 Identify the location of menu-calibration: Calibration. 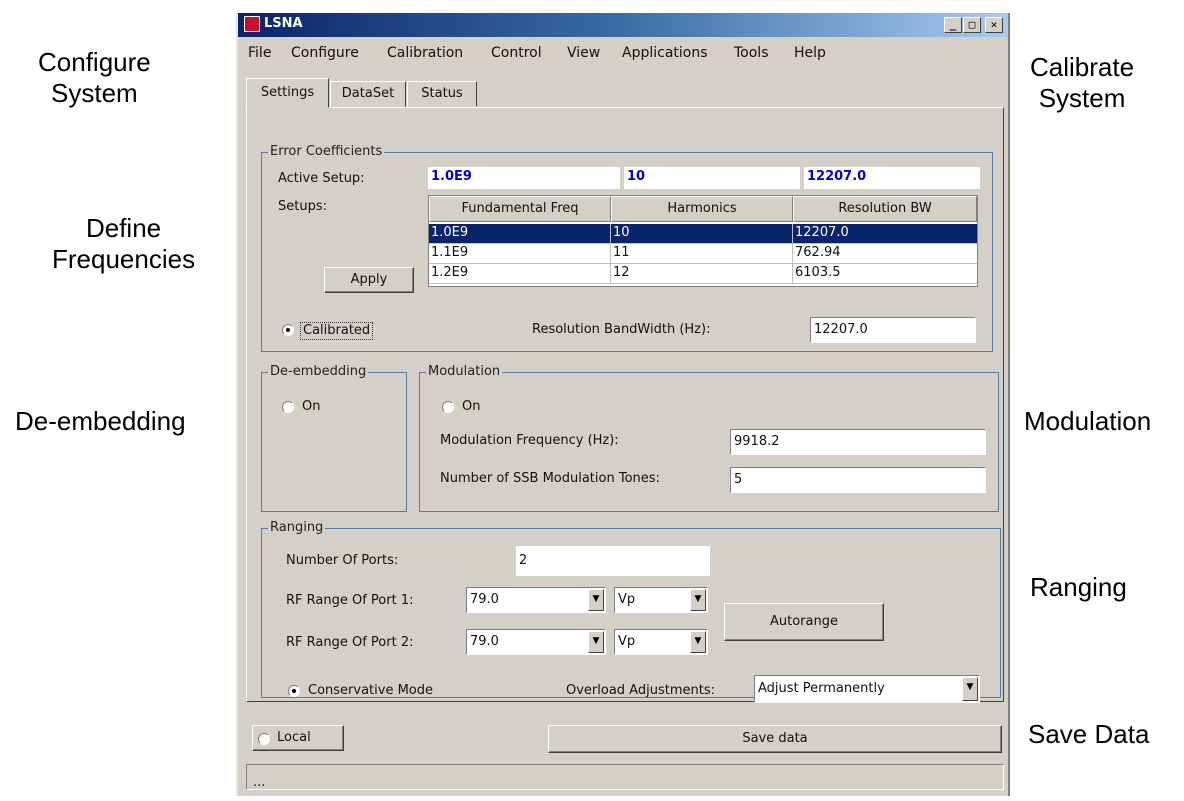
(425, 53).